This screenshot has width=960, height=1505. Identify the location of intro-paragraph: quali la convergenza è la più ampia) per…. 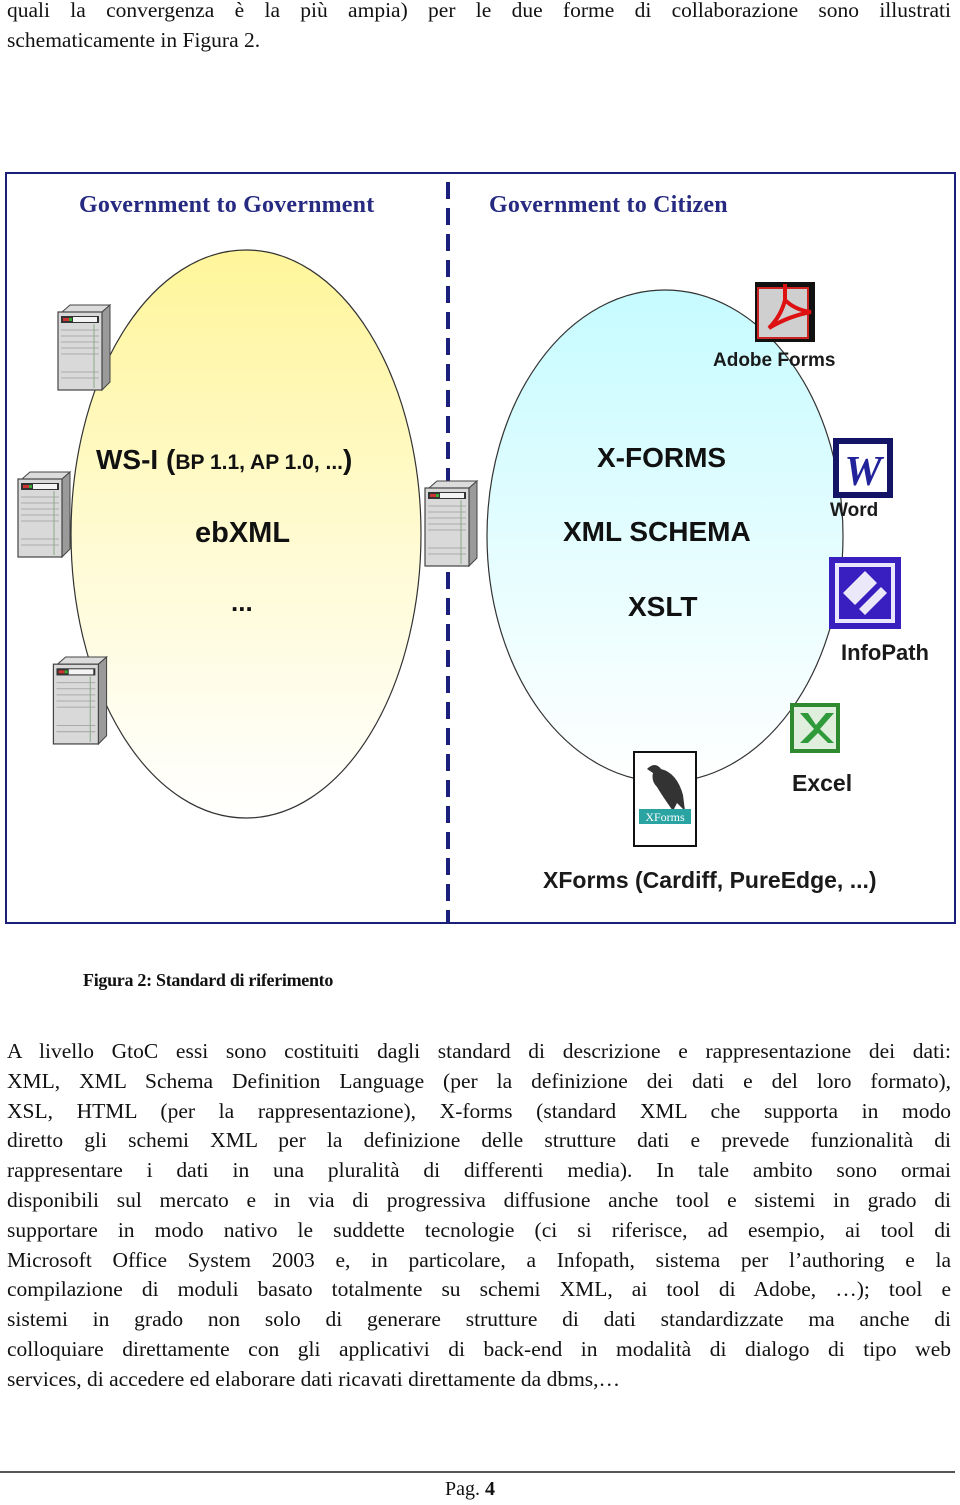
(479, 28).